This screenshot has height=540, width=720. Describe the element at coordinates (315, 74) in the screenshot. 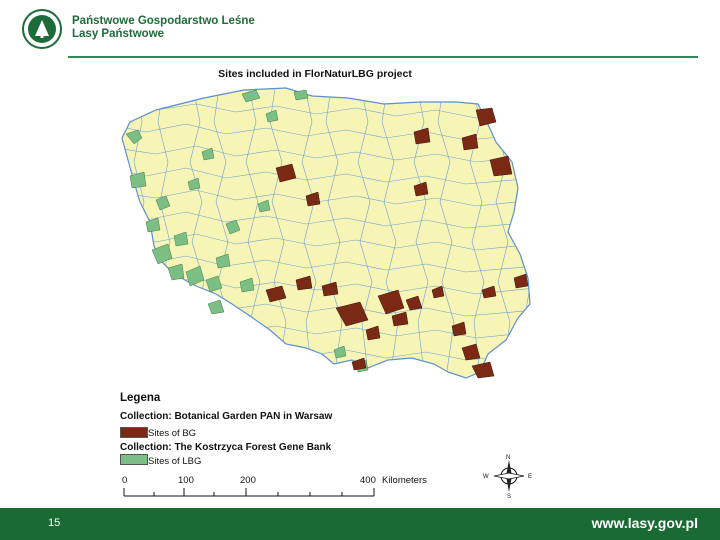

I see `map-title: Sites included in FlorNaturLBG project` at that location.